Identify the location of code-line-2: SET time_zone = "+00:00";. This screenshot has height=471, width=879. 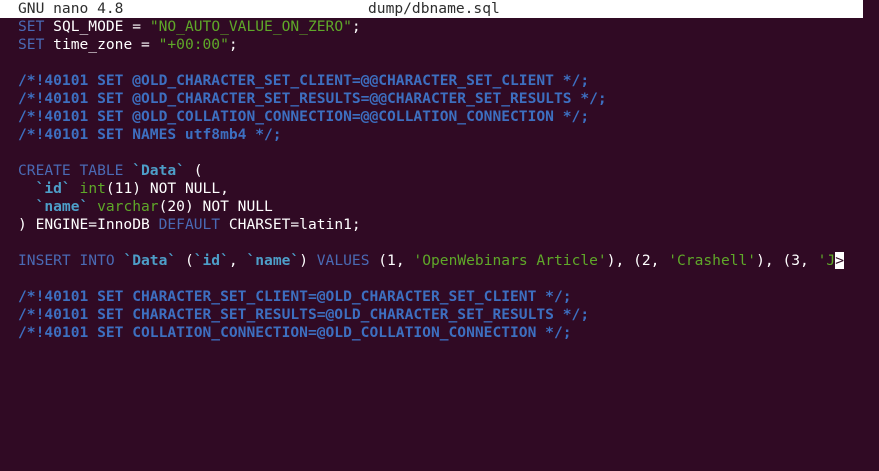
(440, 45).